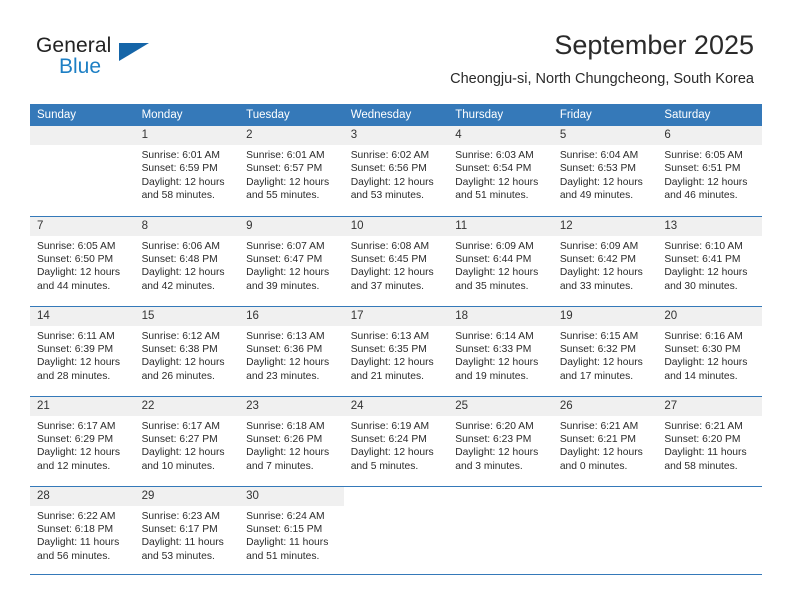  I want to click on sunset-text: Sunset: 6:32 PM, so click(597, 349).